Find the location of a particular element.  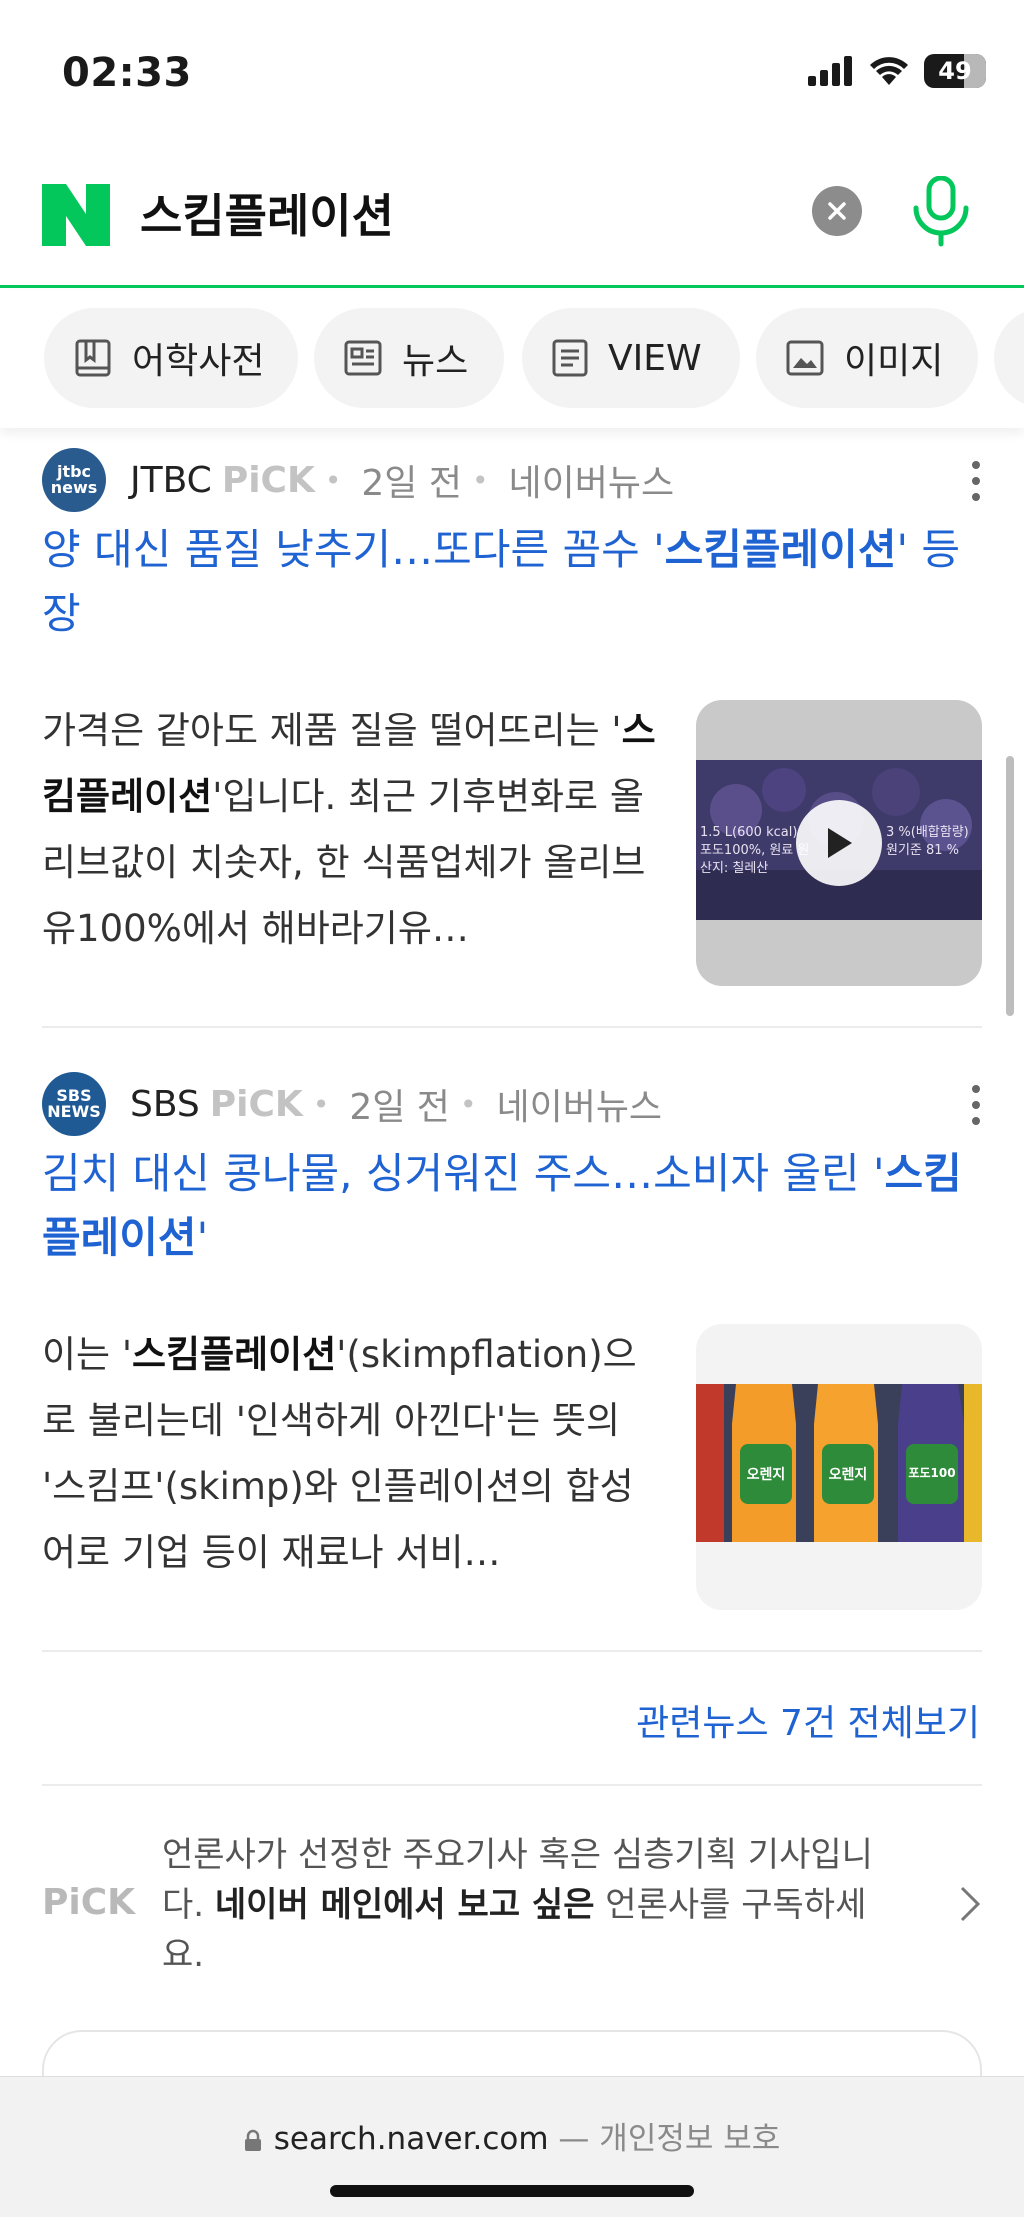

cellular-signal-icon is located at coordinates (830, 71).